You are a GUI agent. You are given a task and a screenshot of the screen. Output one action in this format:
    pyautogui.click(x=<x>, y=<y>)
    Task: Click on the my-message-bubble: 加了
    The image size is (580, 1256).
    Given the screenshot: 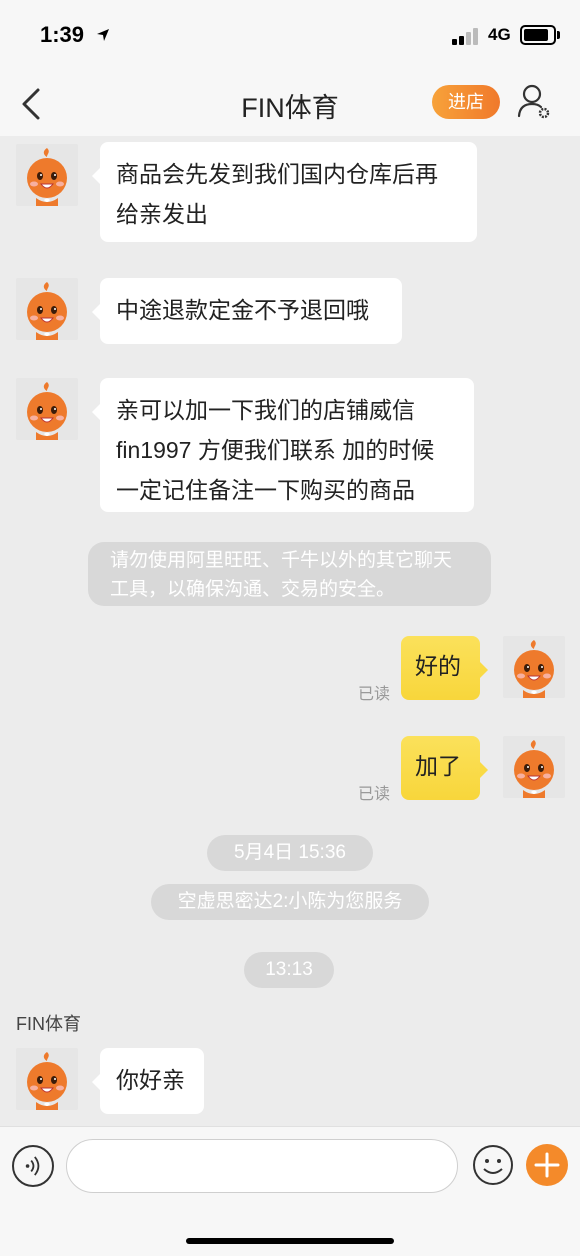 What is the action you would take?
    pyautogui.click(x=444, y=768)
    